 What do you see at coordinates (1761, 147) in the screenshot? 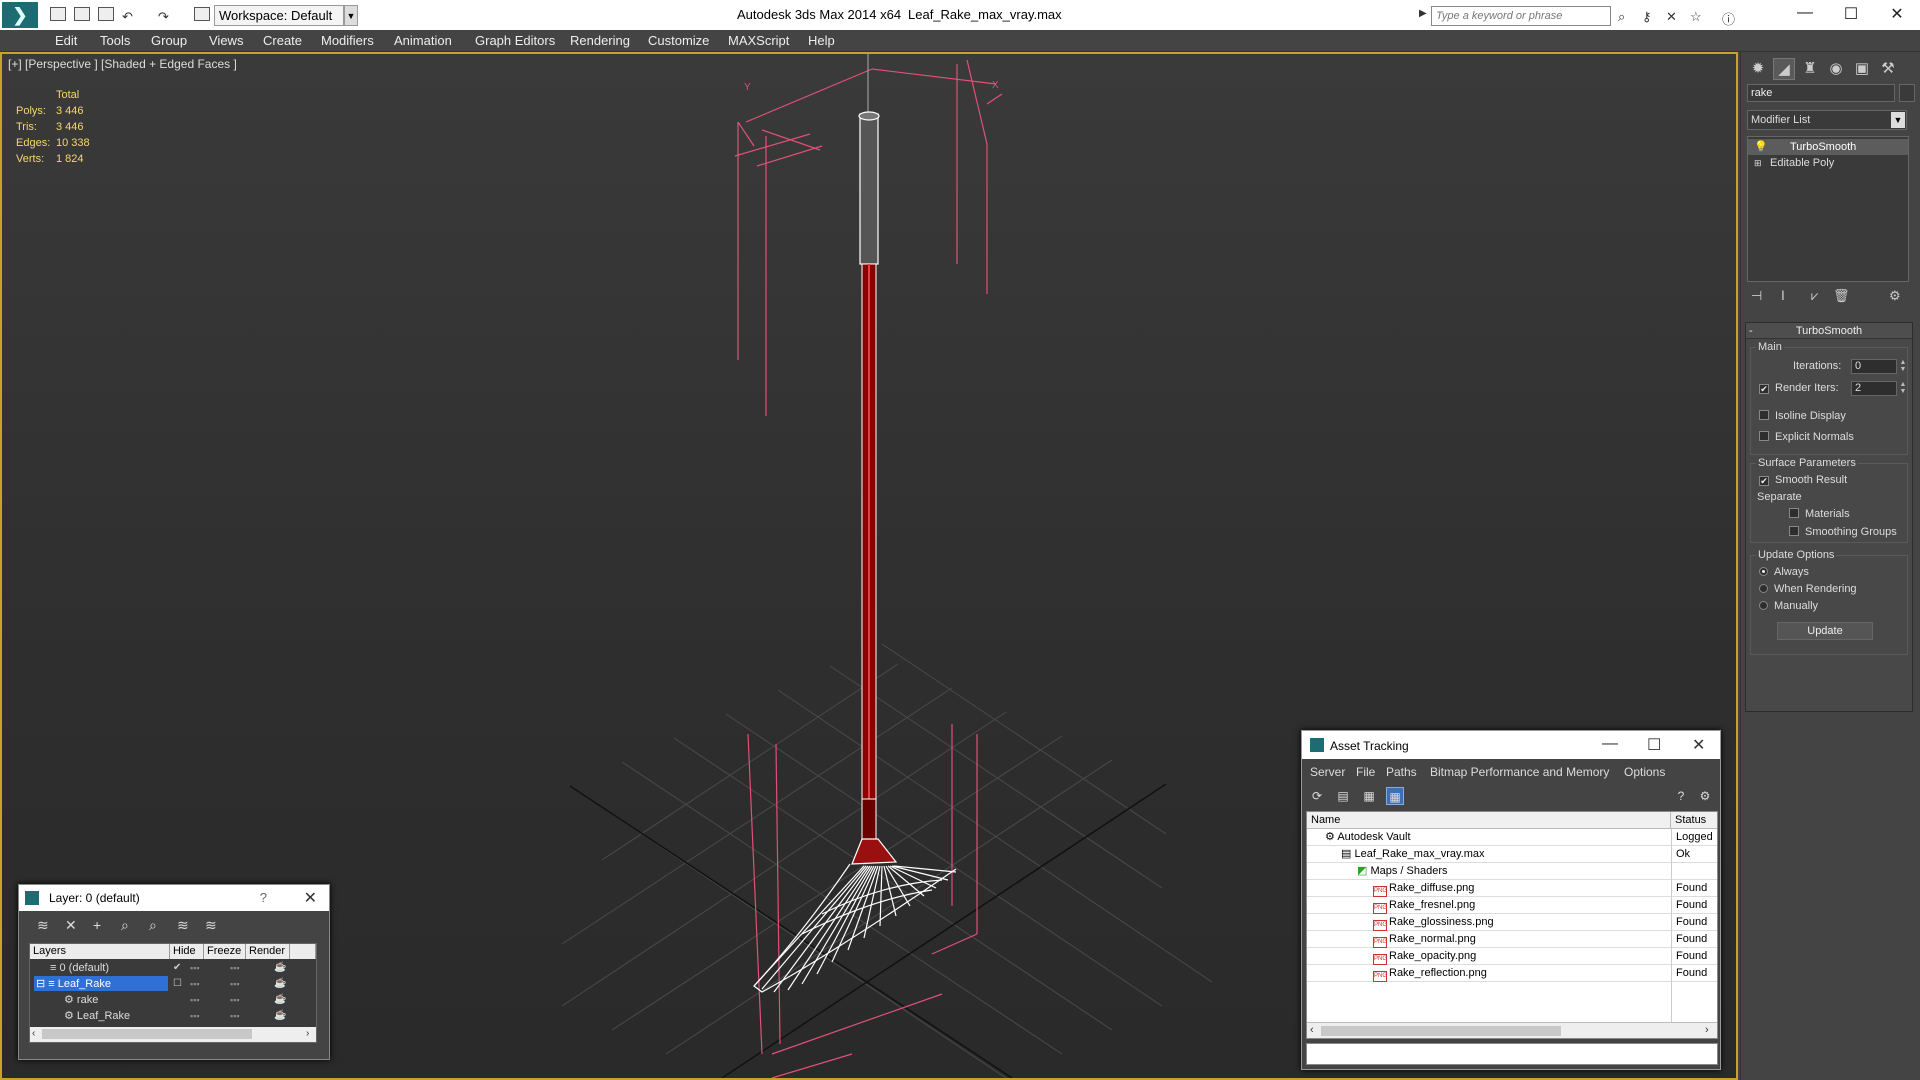
I see `lightbulb-icon: 💡` at bounding box center [1761, 147].